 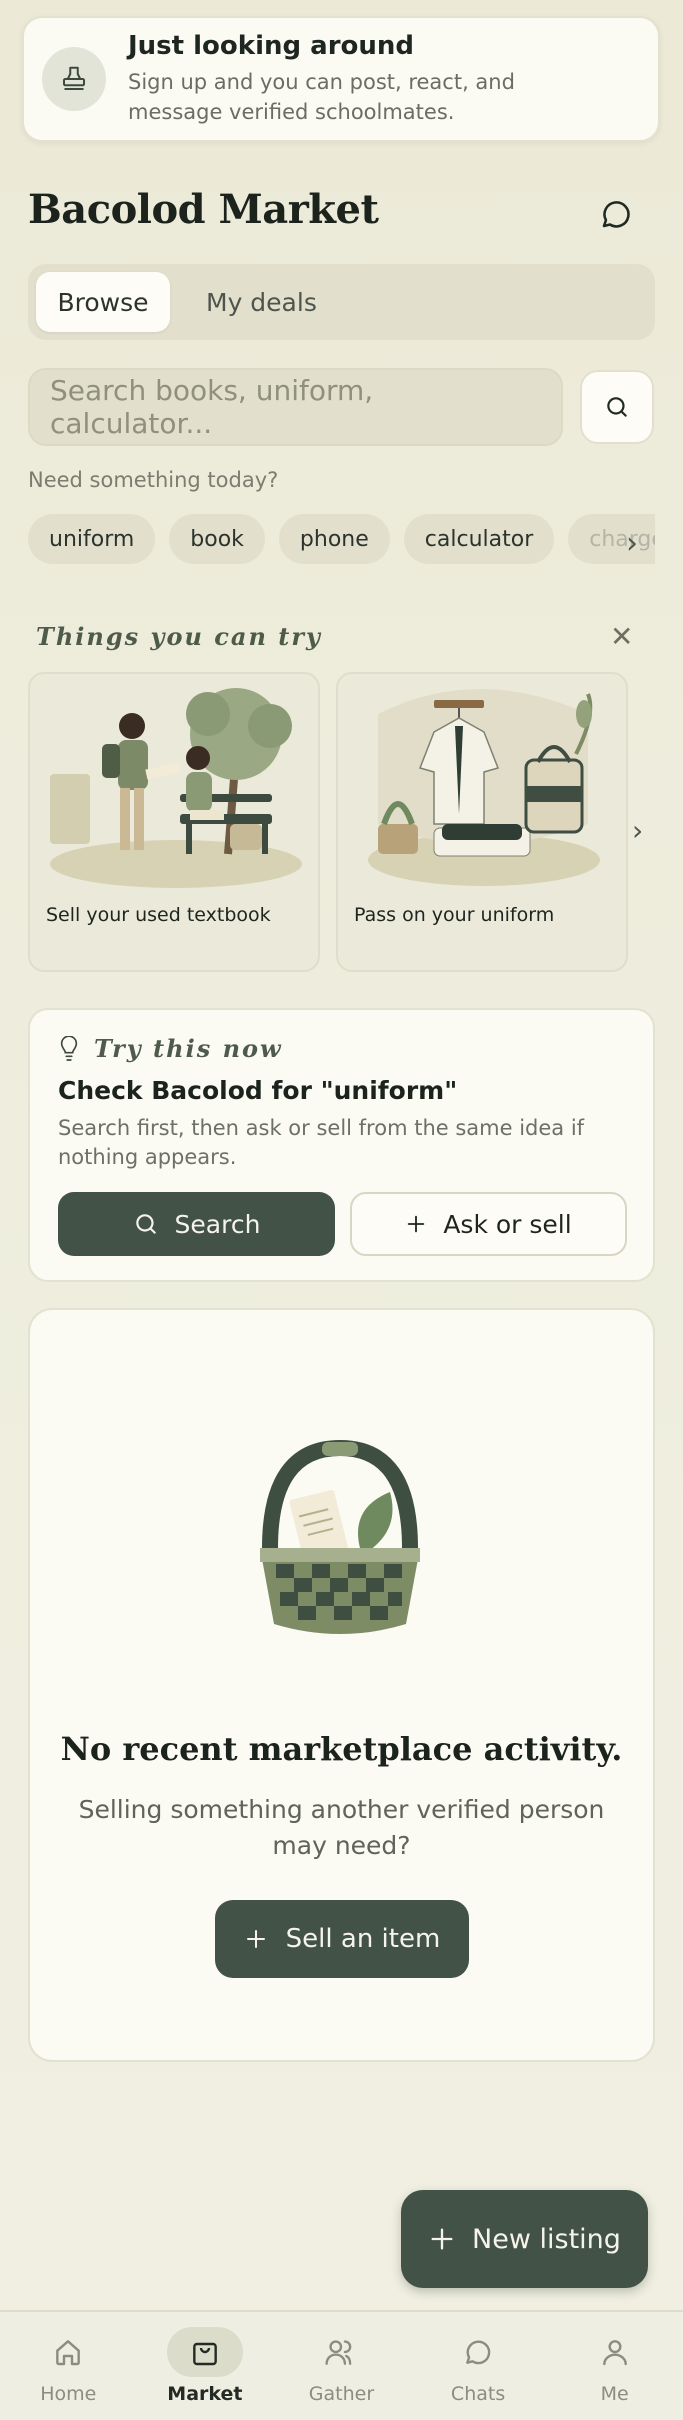 What do you see at coordinates (479, 539) in the screenshot?
I see `chip-calculator: calculator` at bounding box center [479, 539].